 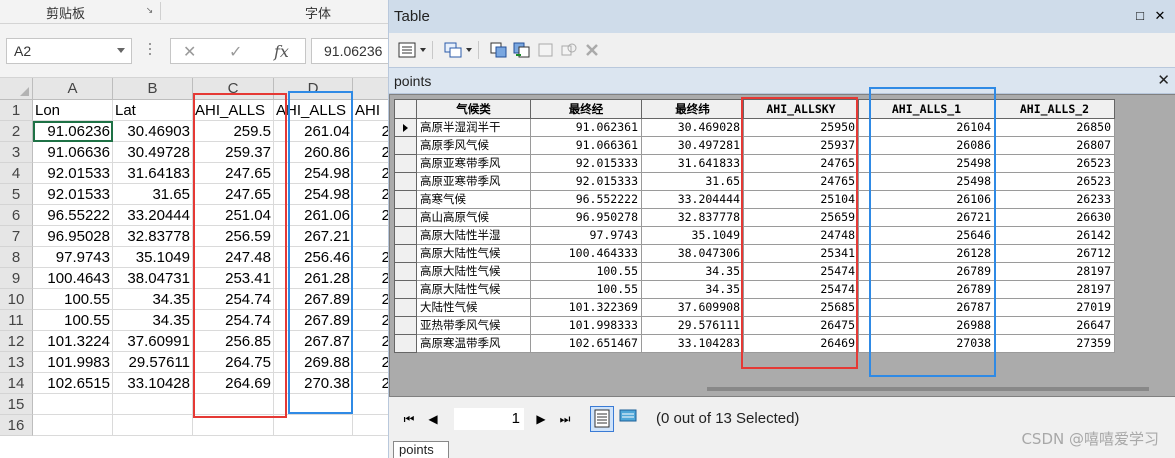 I want to click on table-cell: 259.37, so click(x=233, y=152).